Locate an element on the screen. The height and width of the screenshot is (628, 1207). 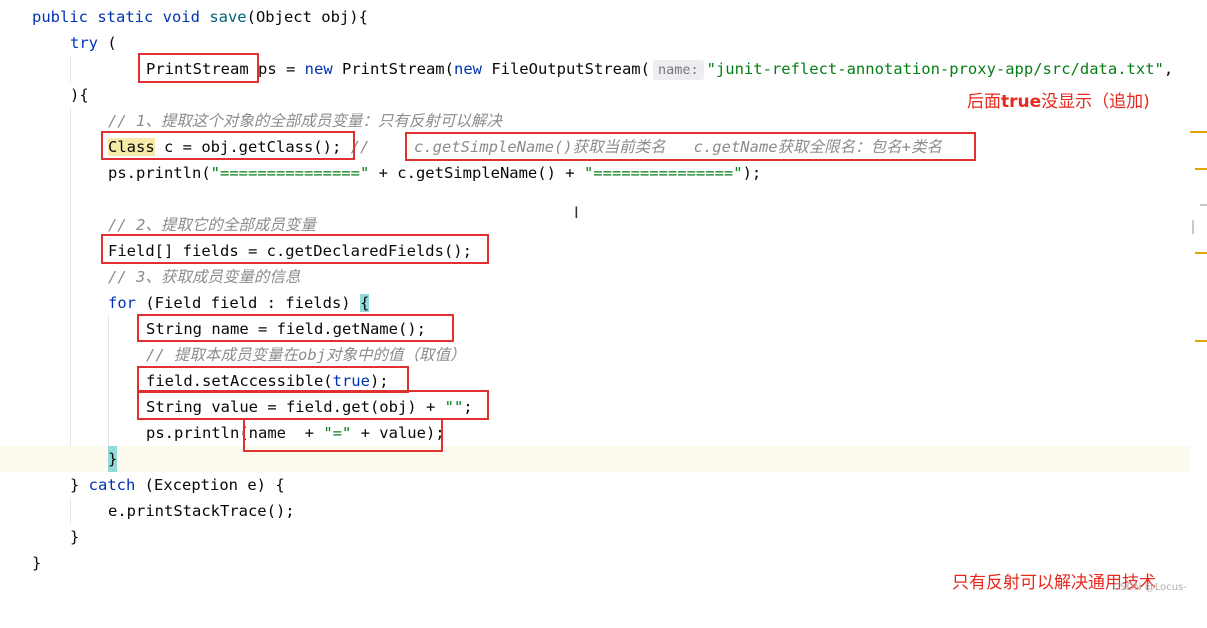
code-text: ps = is located at coordinates (276, 69).